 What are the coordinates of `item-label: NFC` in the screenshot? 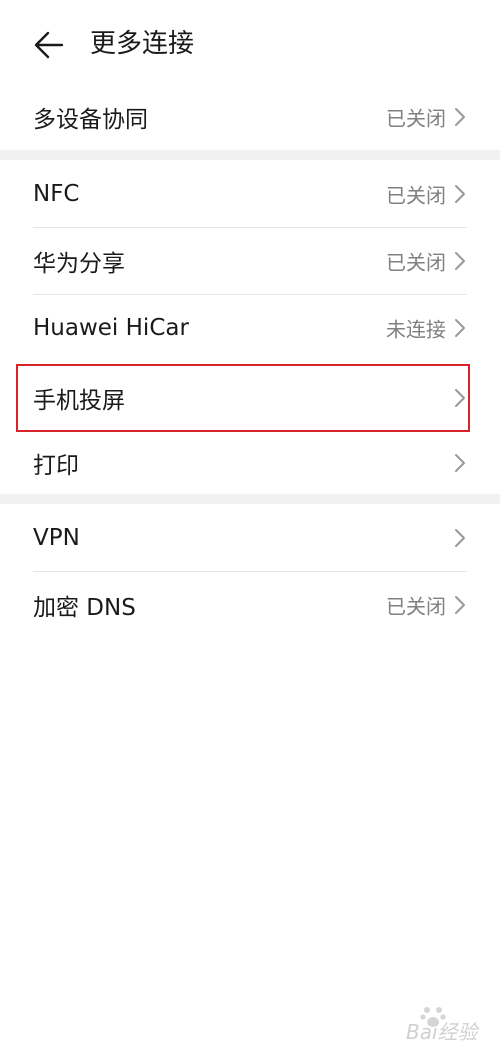 It's located at (56, 194).